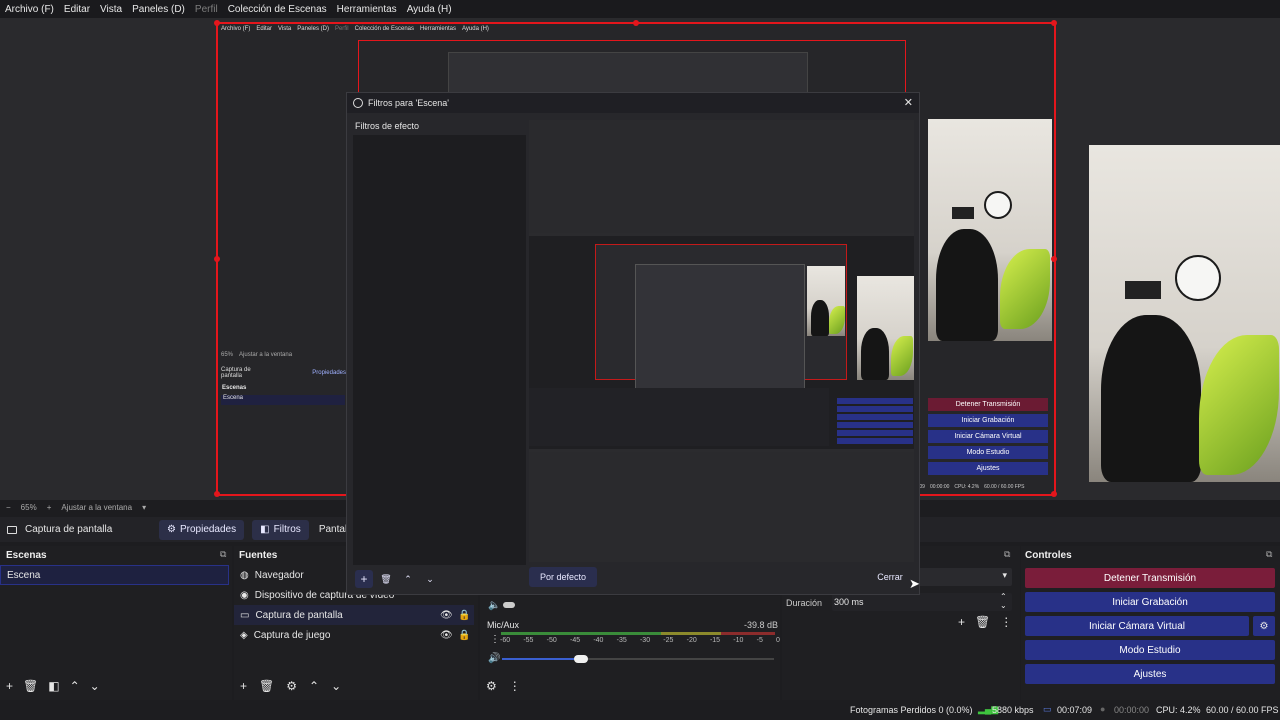 This screenshot has width=1280, height=720. Describe the element at coordinates (509, 605) in the screenshot. I see `volume-knob` at that location.